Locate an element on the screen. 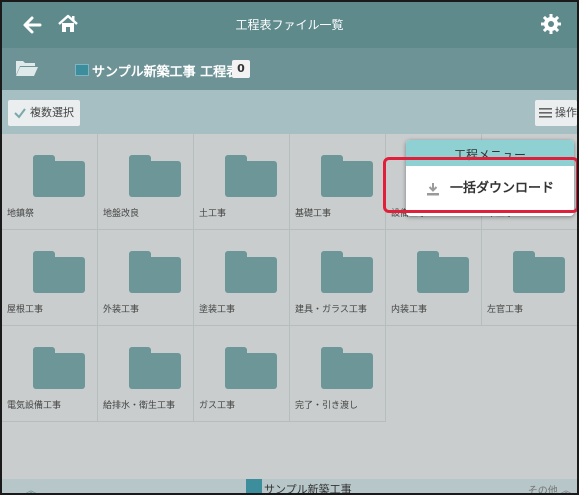 The height and width of the screenshot is (495, 579). folder-label: ガス工事 is located at coordinates (217, 406).